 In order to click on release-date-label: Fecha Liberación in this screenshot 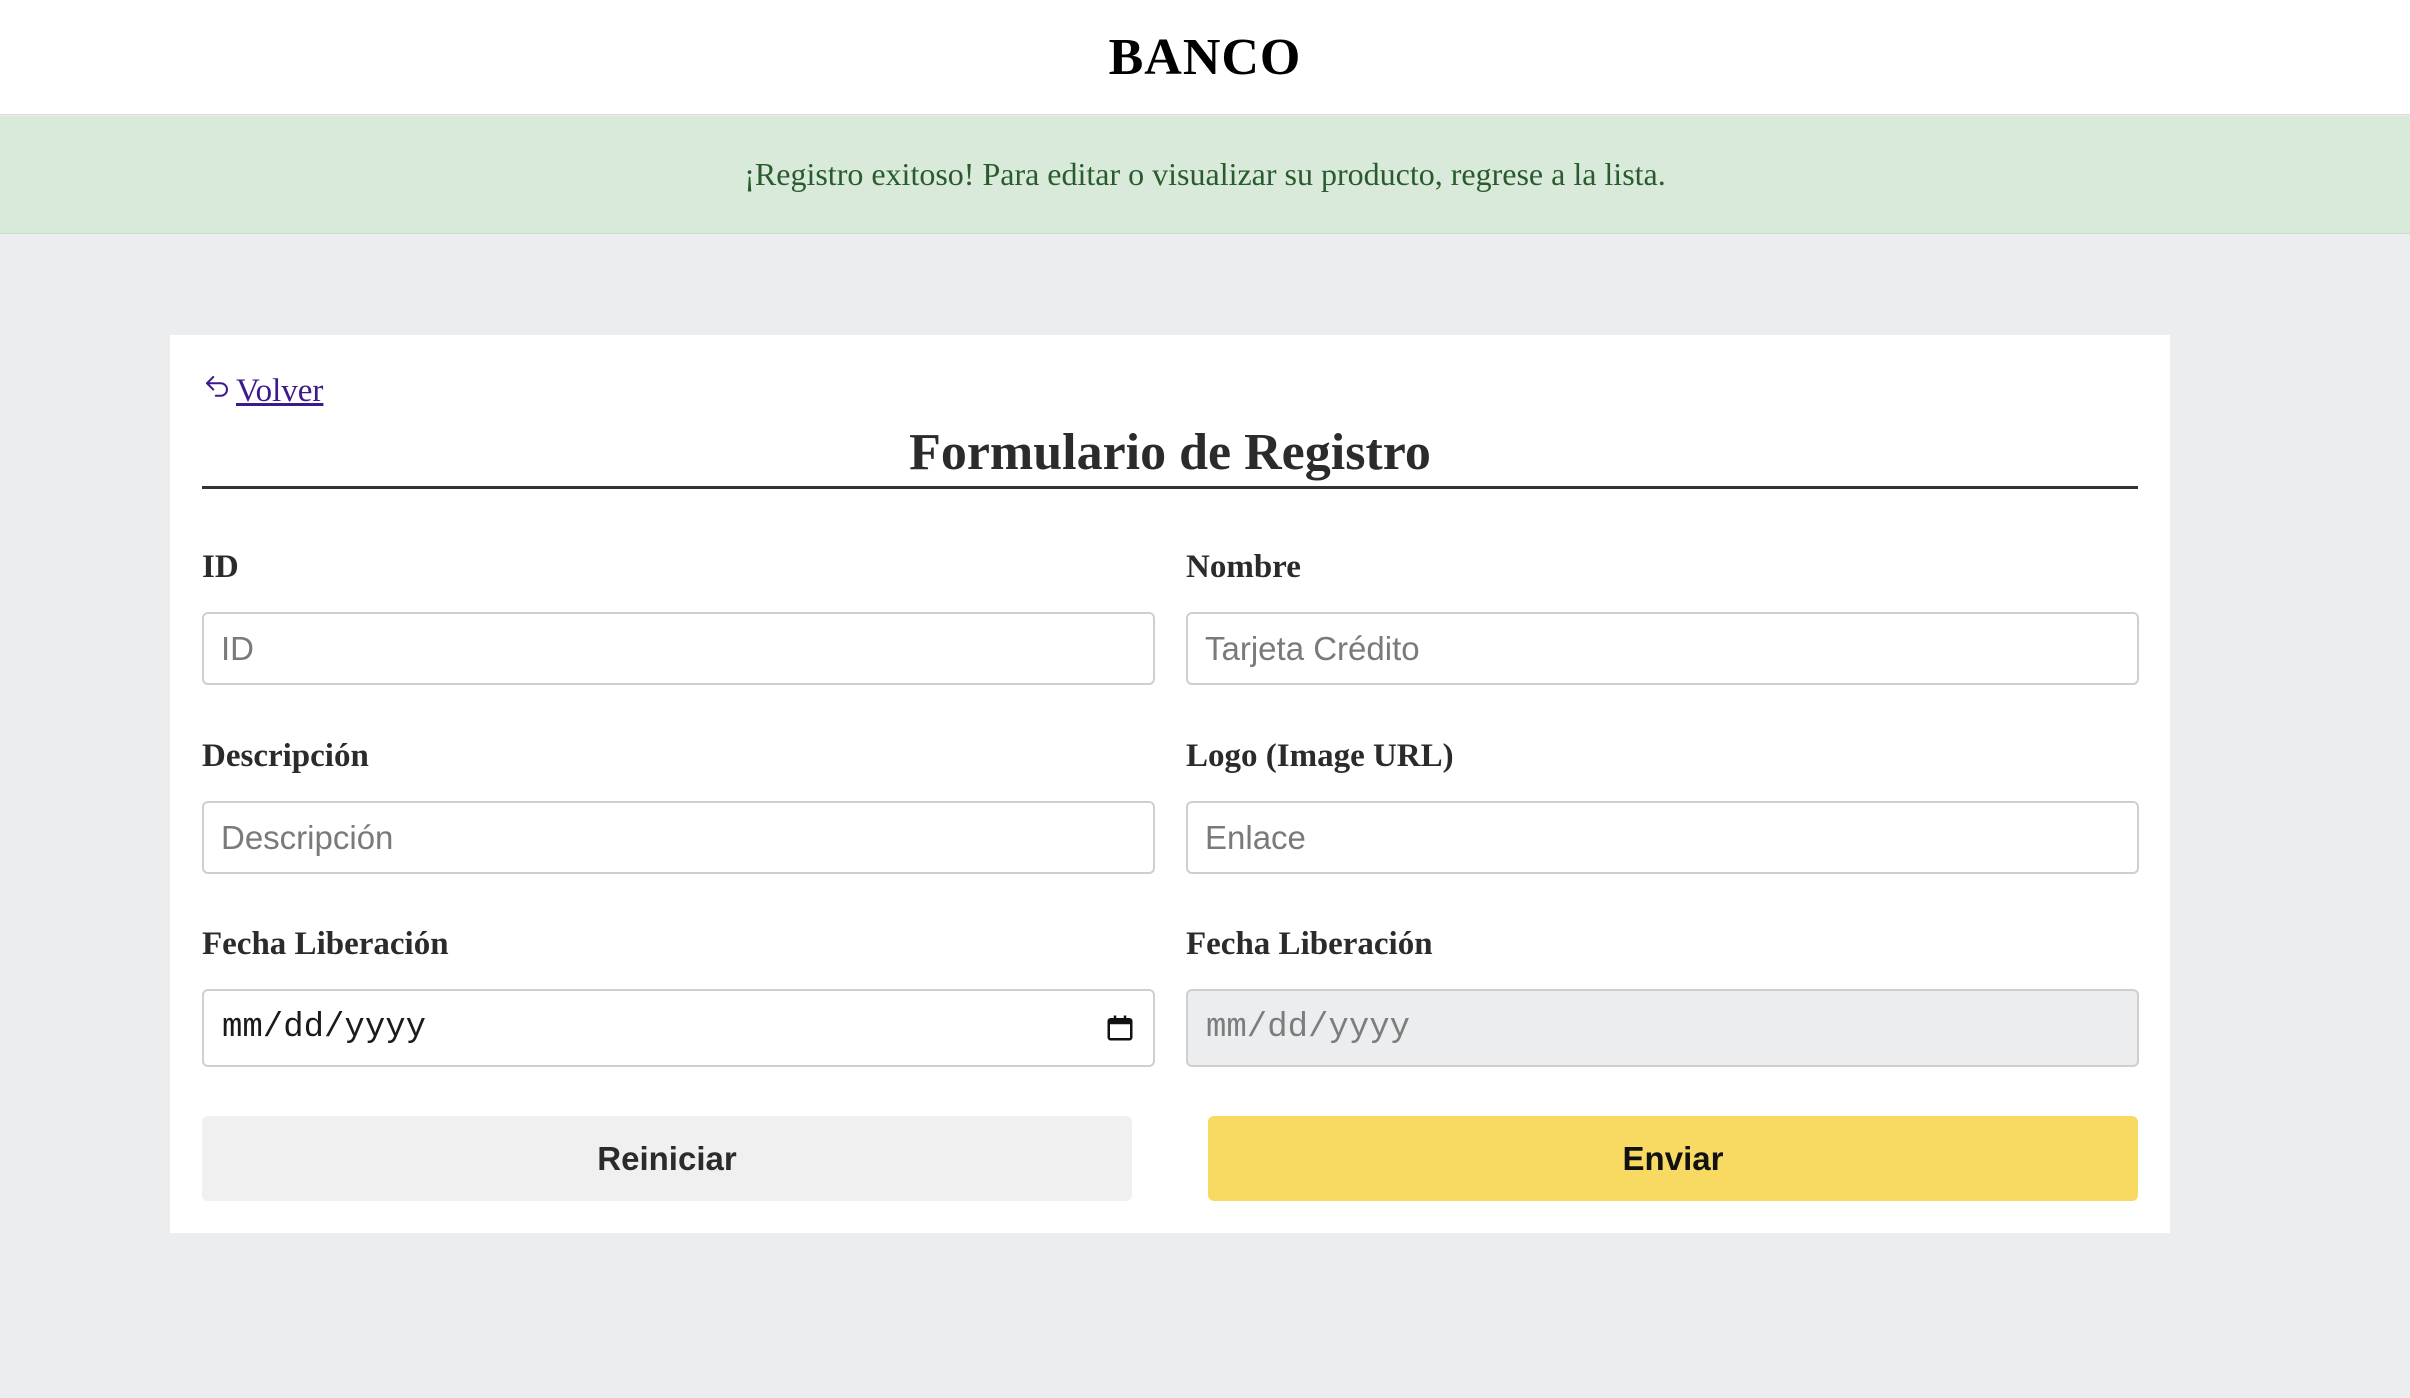, I will do `click(325, 944)`.